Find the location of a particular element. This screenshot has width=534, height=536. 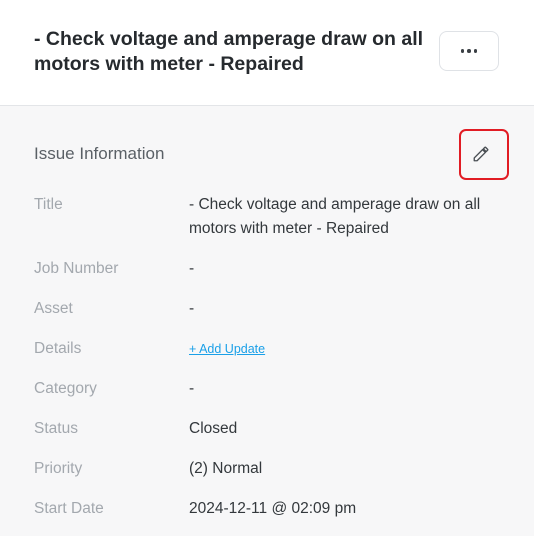

field-value-status: Closed is located at coordinates (213, 428).